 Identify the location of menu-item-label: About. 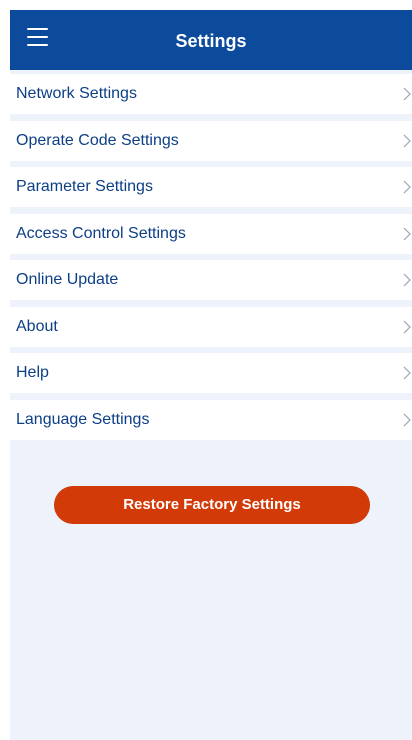
(37, 326).